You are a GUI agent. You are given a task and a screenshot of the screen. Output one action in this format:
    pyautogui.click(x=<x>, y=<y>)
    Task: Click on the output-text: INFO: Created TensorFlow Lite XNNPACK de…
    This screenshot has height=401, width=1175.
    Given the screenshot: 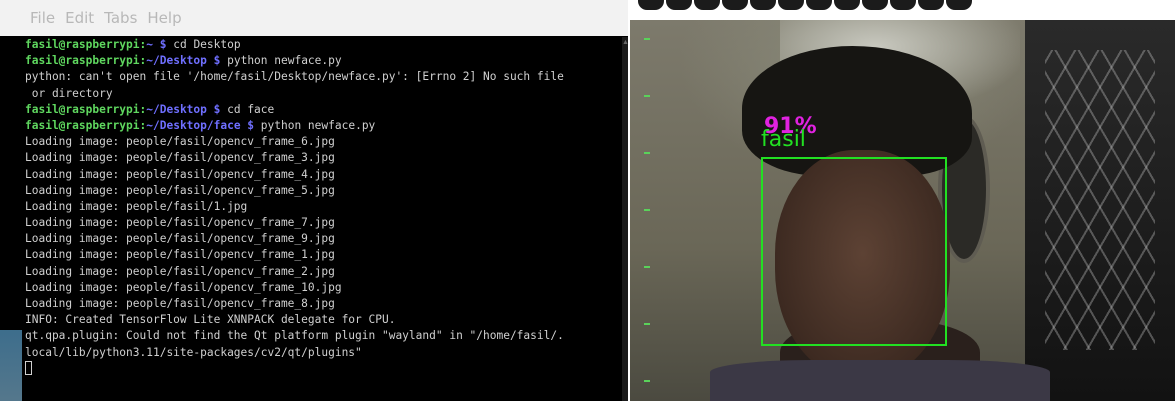 What is the action you would take?
    pyautogui.click(x=210, y=320)
    